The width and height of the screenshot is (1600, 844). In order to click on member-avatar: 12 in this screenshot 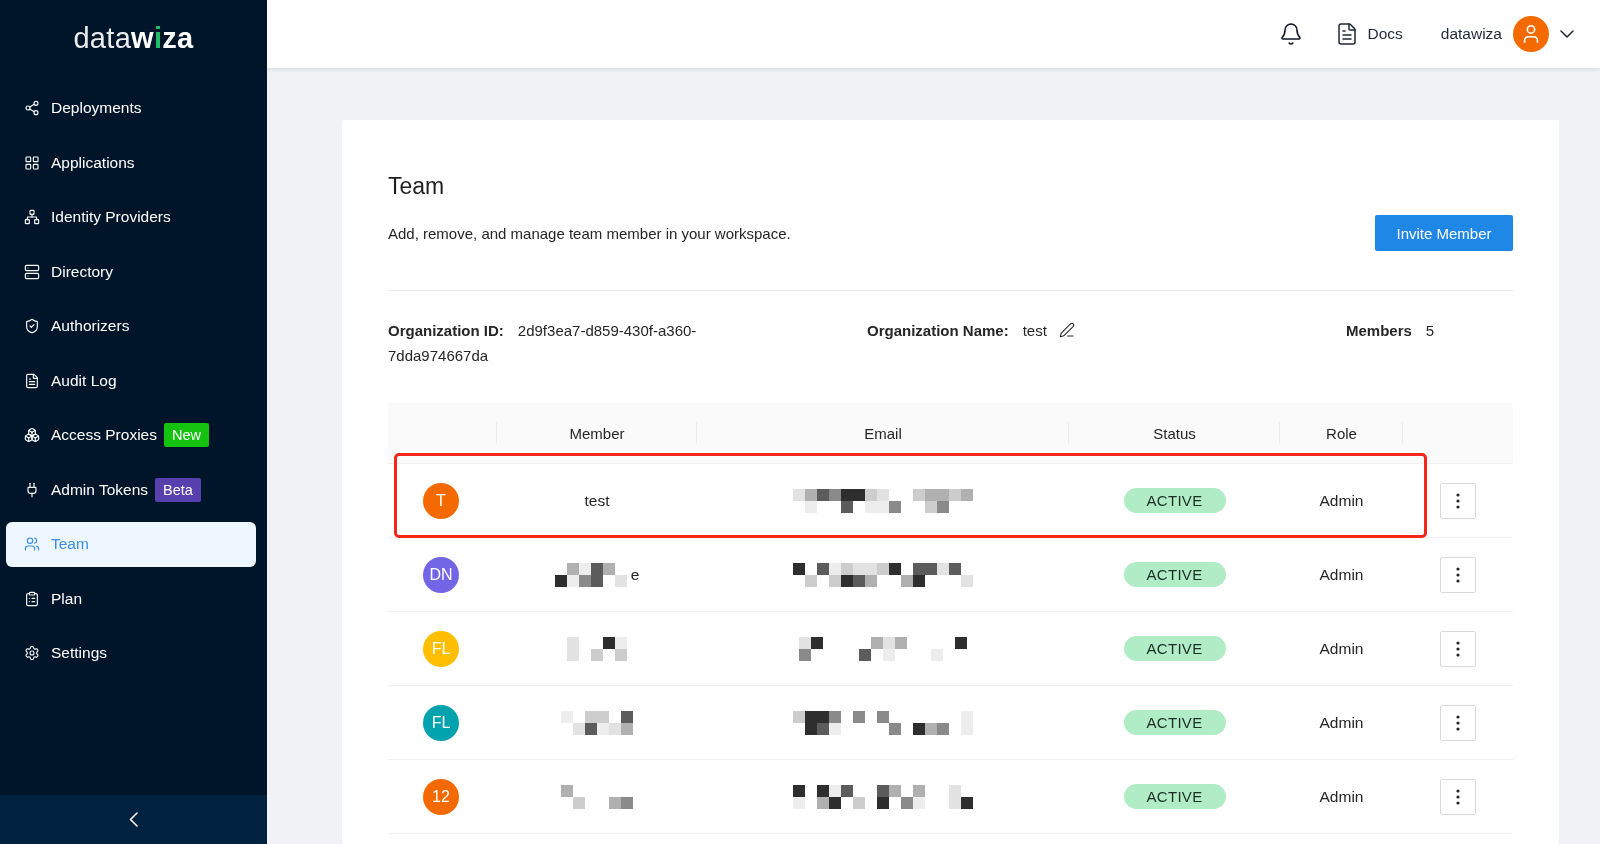, I will do `click(441, 796)`.